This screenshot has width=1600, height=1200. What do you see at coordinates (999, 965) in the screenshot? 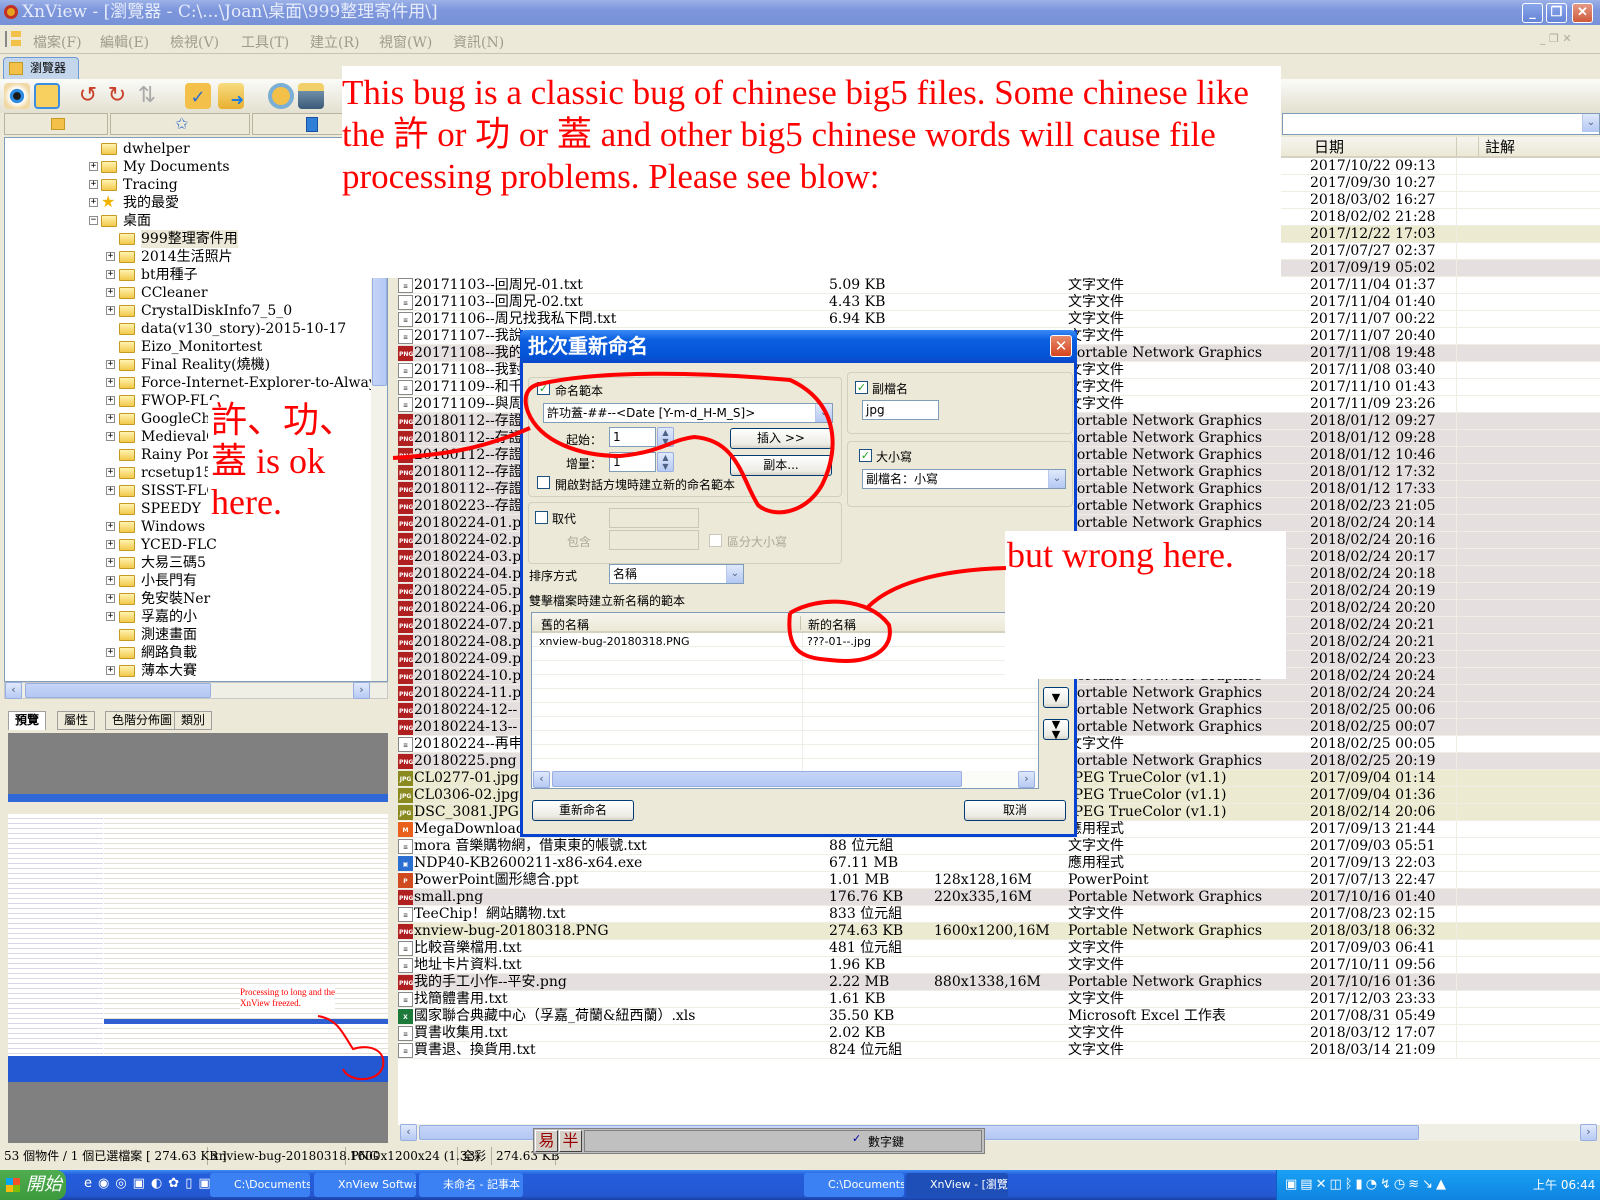
I see `file-row: ≡ 地址卡片資料.txt 1.96 KB 文字文件 2017/10/11 09:56` at bounding box center [999, 965].